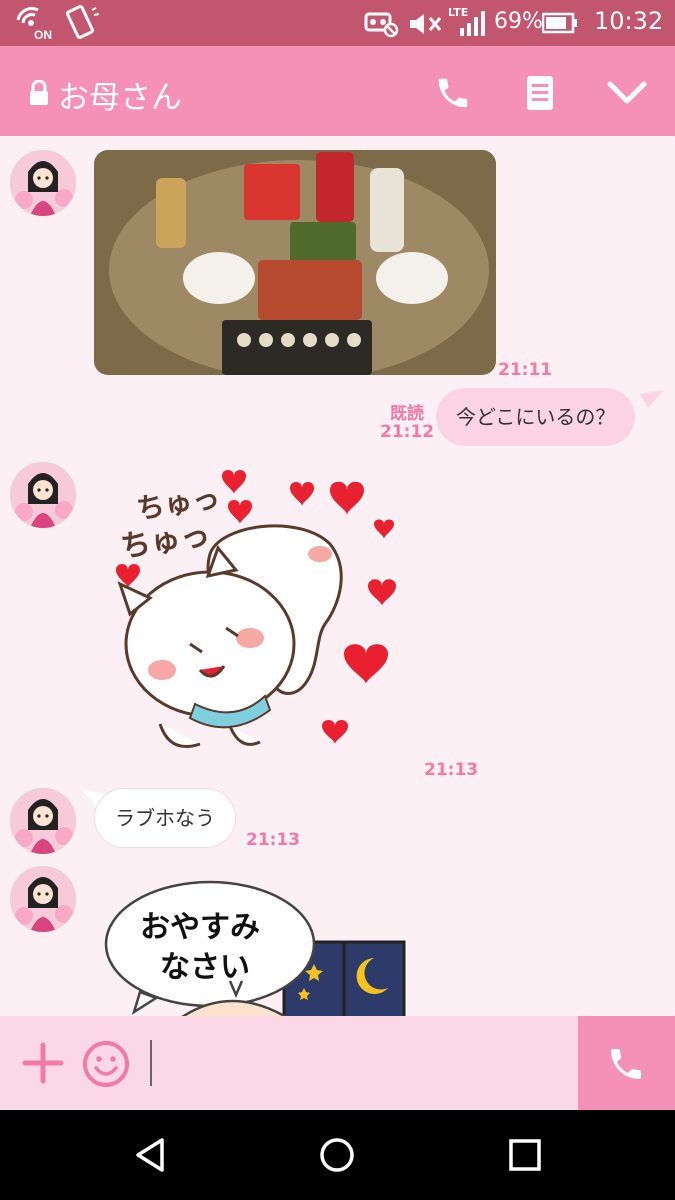  I want to click on emoji-icon, so click(106, 1064).